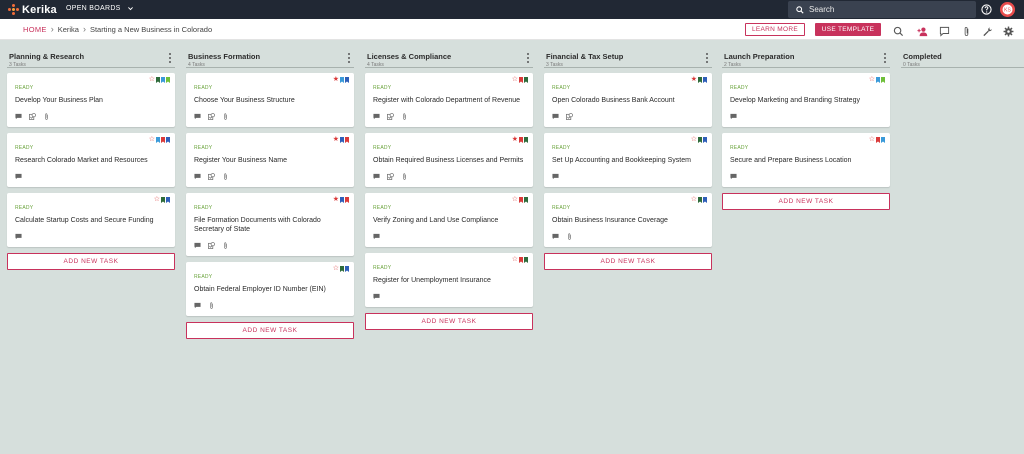 Image resolution: width=1024 pixels, height=454 pixels. Describe the element at coordinates (944, 30) in the screenshot. I see `chat-icon` at that location.